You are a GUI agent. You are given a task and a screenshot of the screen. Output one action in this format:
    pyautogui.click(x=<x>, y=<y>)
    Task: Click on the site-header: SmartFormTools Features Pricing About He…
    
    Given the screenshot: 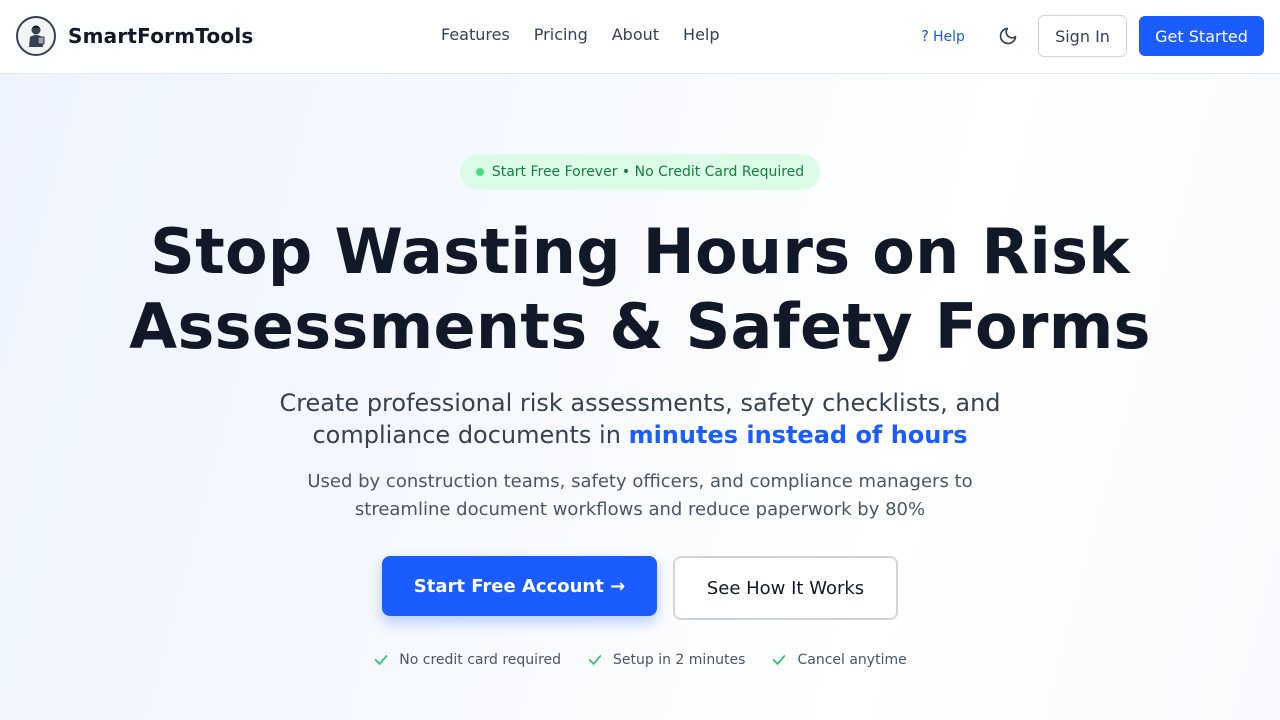 What is the action you would take?
    pyautogui.click(x=640, y=37)
    